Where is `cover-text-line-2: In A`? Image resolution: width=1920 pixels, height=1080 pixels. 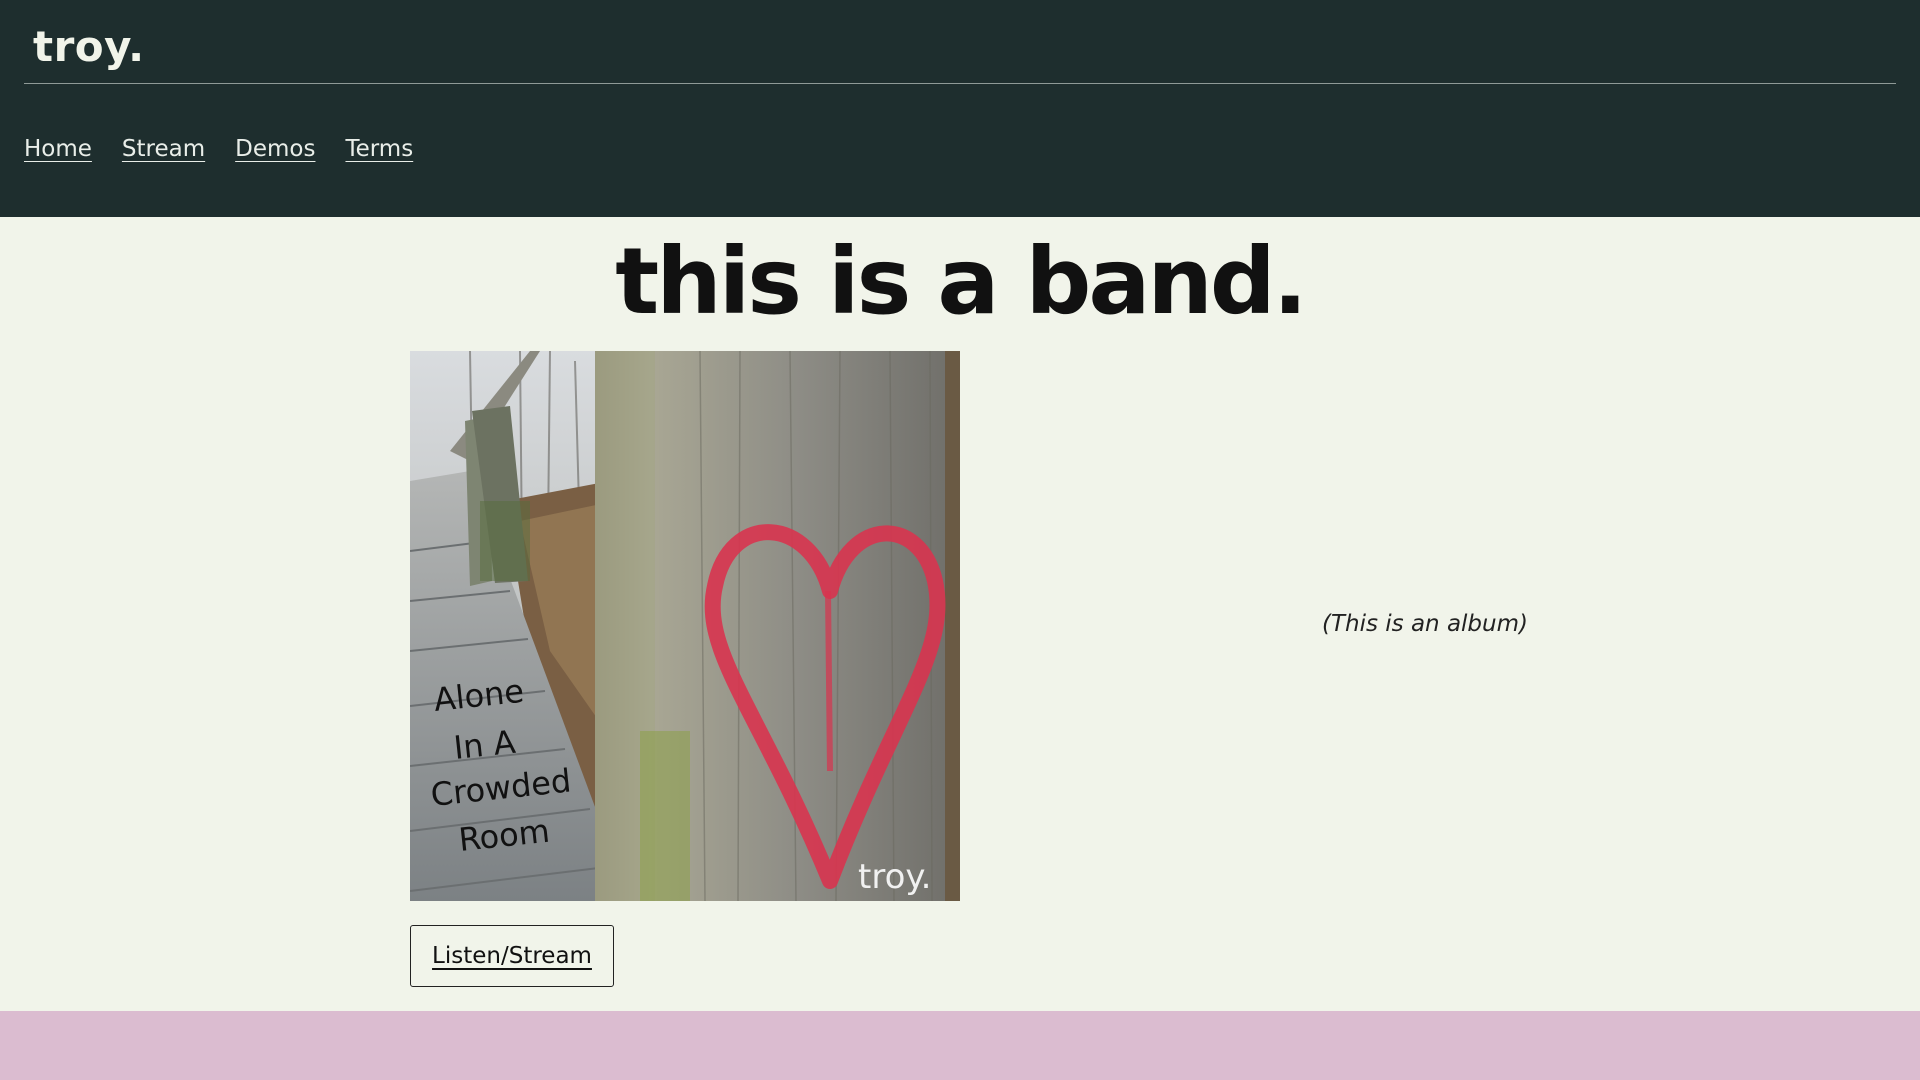 cover-text-line-2: In A is located at coordinates (485, 745).